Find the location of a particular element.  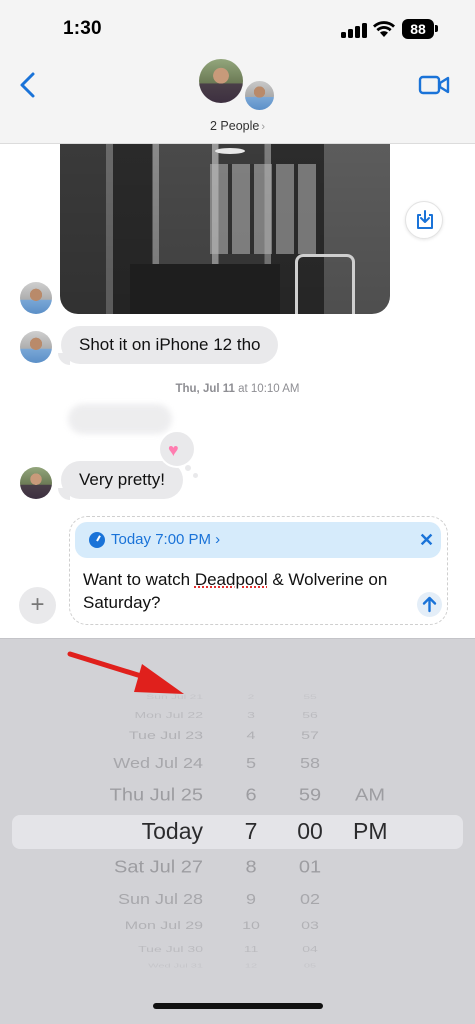

picker-minute-option: 55 is located at coordinates (310, 696).